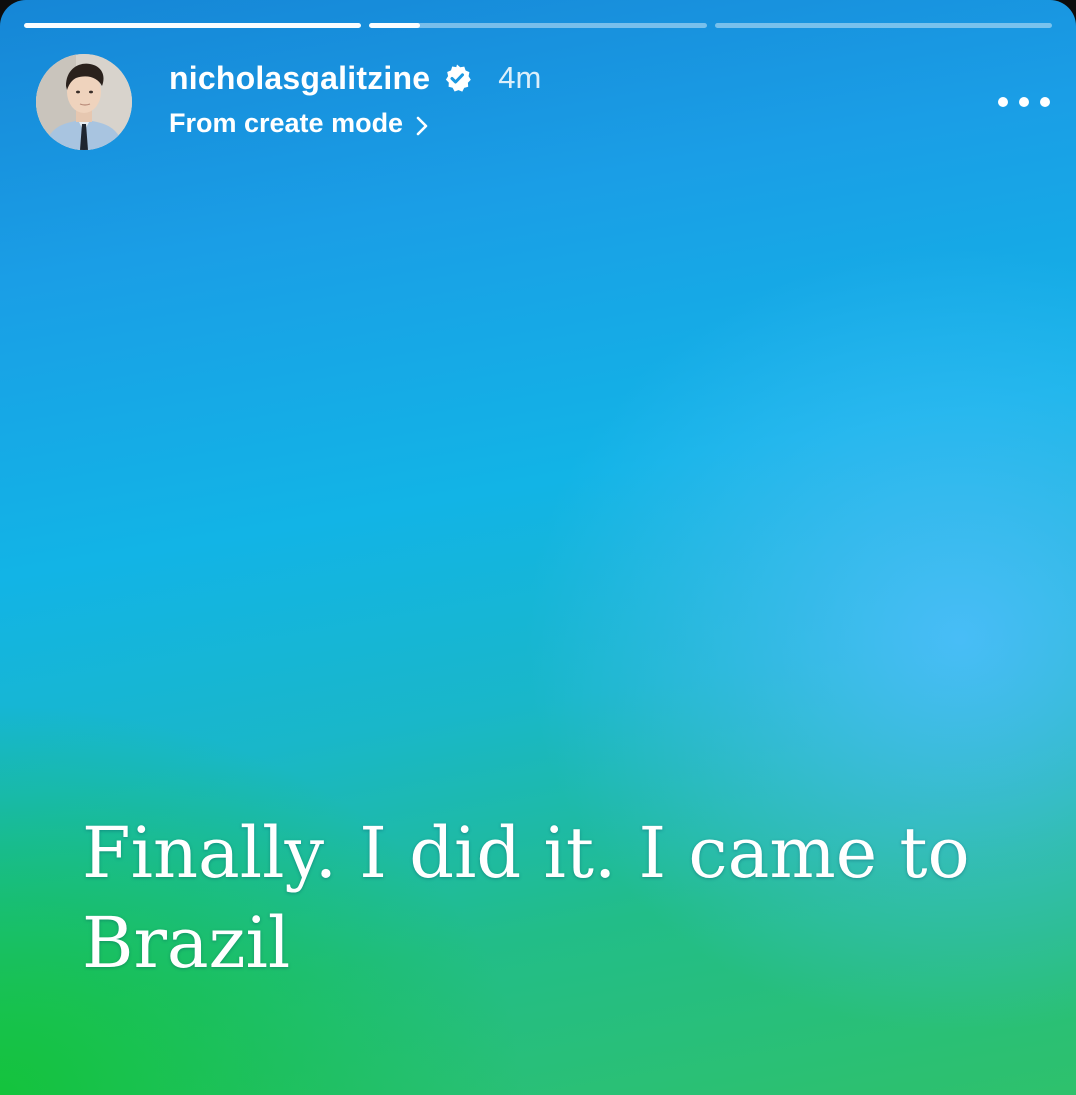 The height and width of the screenshot is (1095, 1076). I want to click on username: nicholasgalitzine, so click(299, 78).